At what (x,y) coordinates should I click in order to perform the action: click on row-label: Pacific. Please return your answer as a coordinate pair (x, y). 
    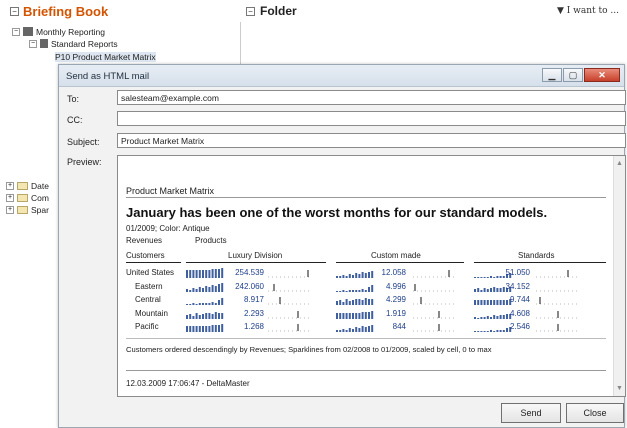
    Looking at the image, I should click on (147, 326).